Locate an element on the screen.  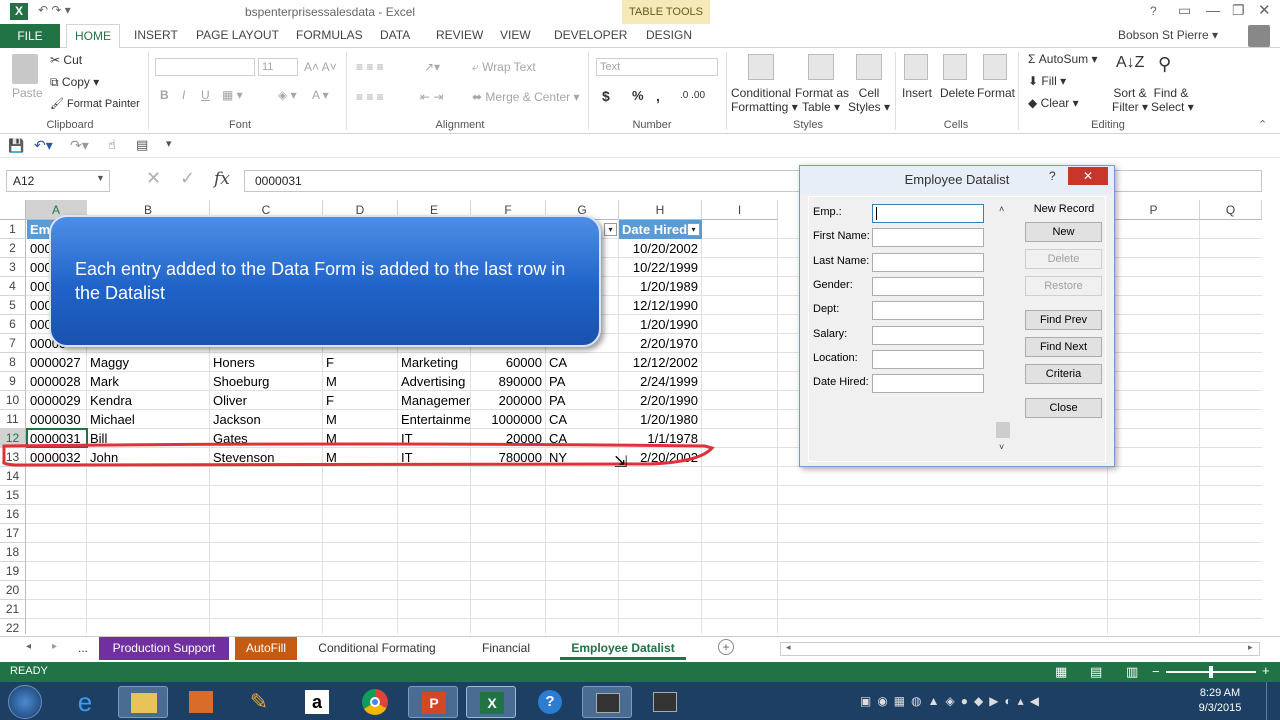
row-header: 21 is located at coordinates (13, 609).